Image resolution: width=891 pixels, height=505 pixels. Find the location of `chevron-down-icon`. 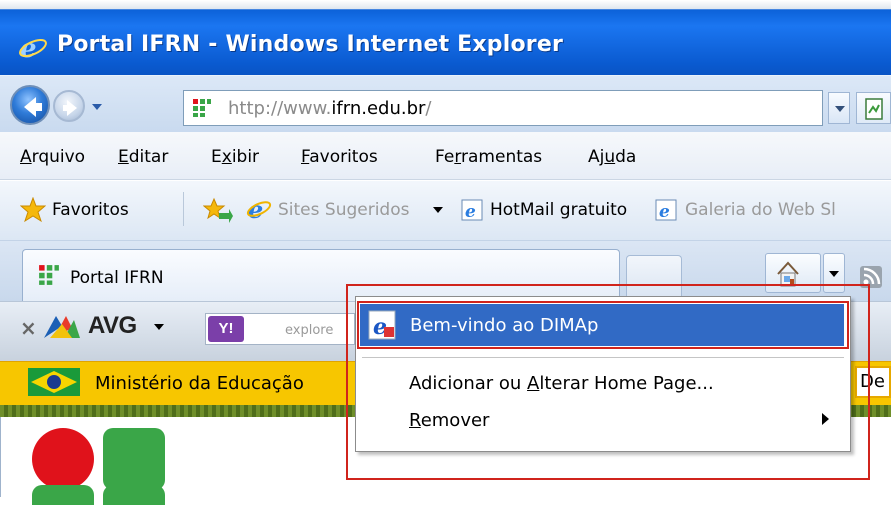

chevron-down-icon is located at coordinates (840, 109).